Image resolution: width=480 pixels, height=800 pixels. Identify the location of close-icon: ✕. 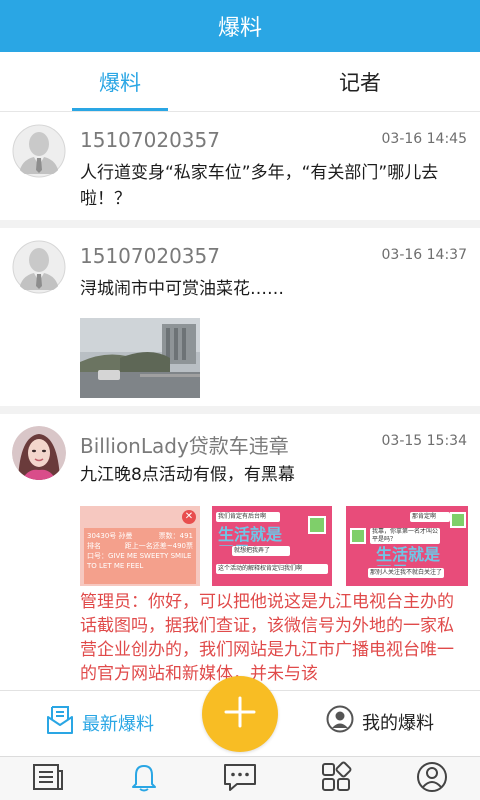
(189, 517).